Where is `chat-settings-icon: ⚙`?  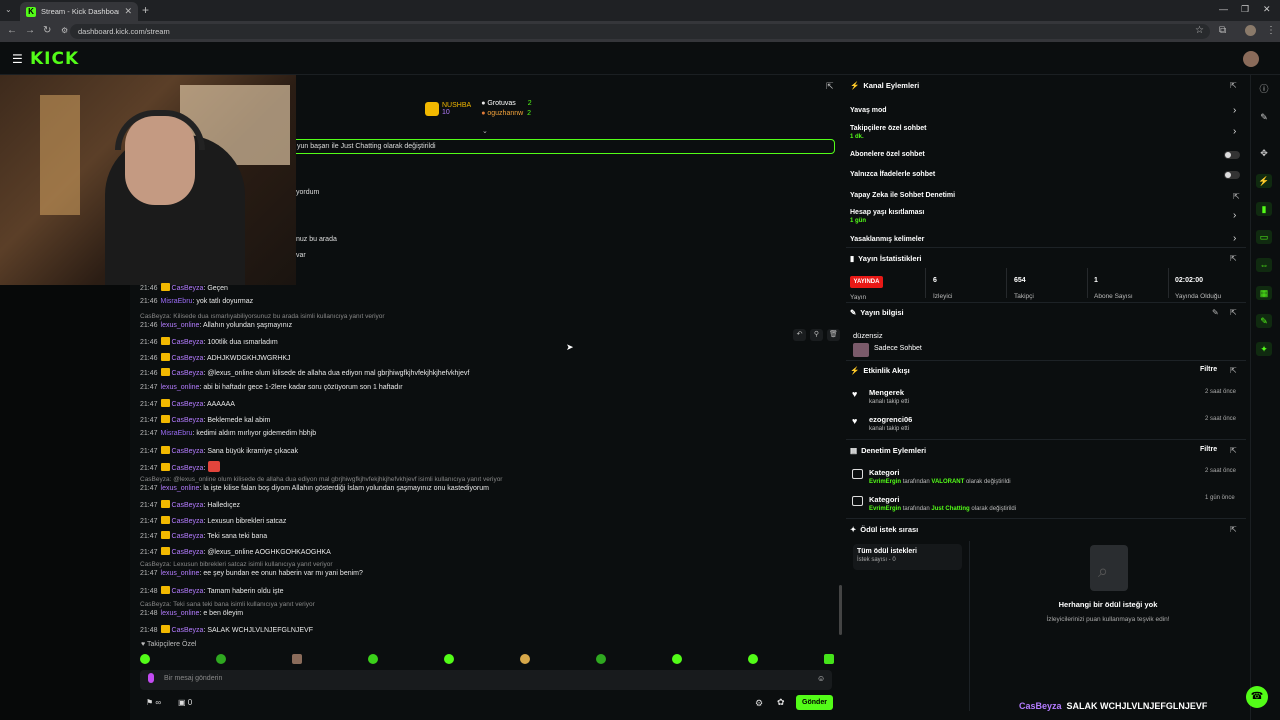 chat-settings-icon: ⚙ is located at coordinates (759, 703).